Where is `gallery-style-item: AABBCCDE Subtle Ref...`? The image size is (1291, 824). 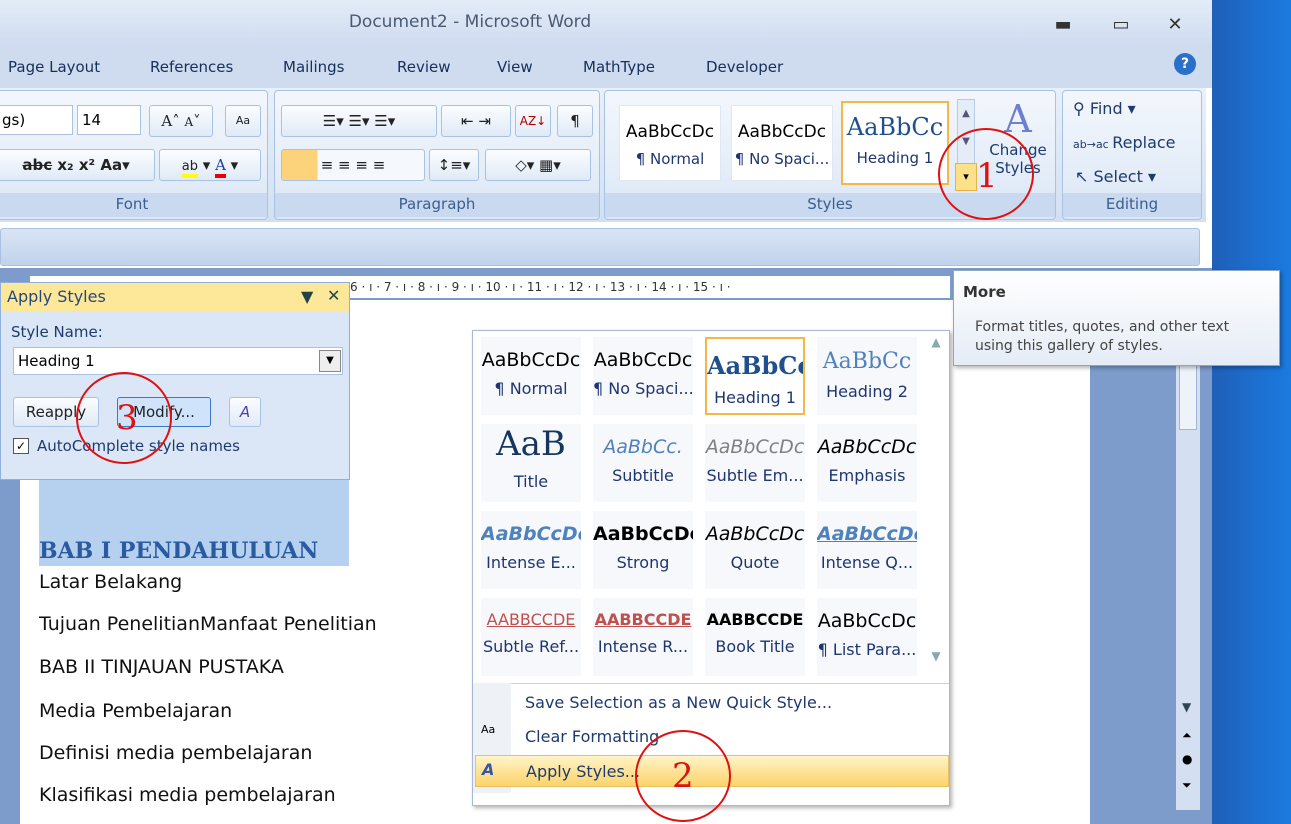 gallery-style-item: AABBCCDE Subtle Ref... is located at coordinates (531, 637).